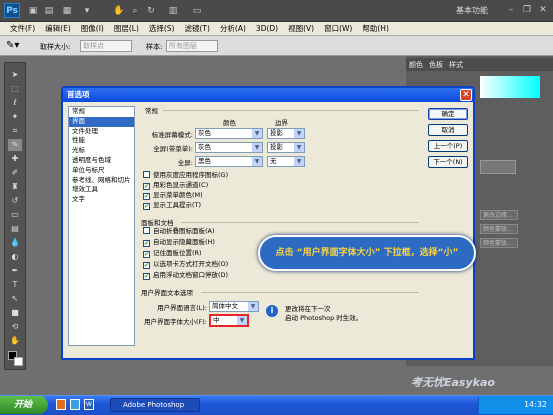 This screenshot has height=415, width=553. I want to click on arrange-documents-icon: ▥, so click(173, 11).